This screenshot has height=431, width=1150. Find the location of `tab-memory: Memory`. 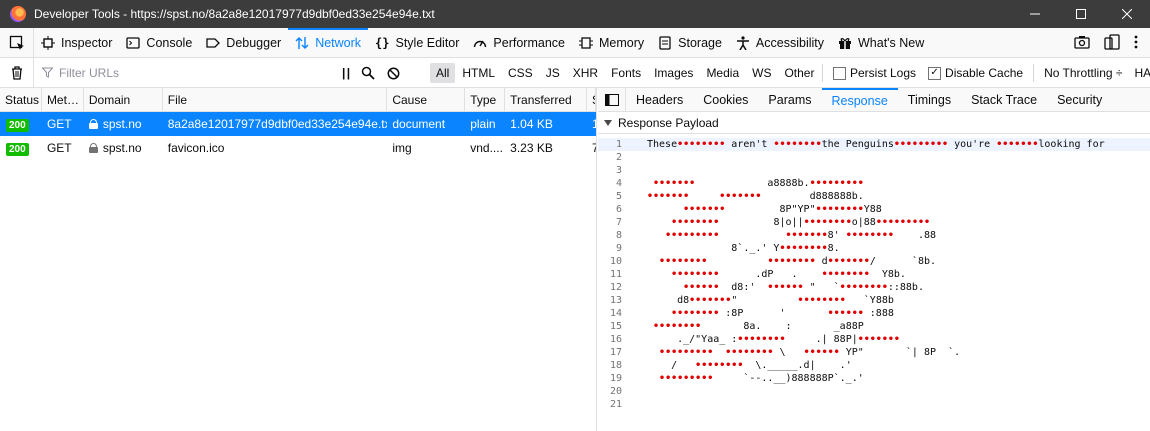

tab-memory: Memory is located at coordinates (611, 42).